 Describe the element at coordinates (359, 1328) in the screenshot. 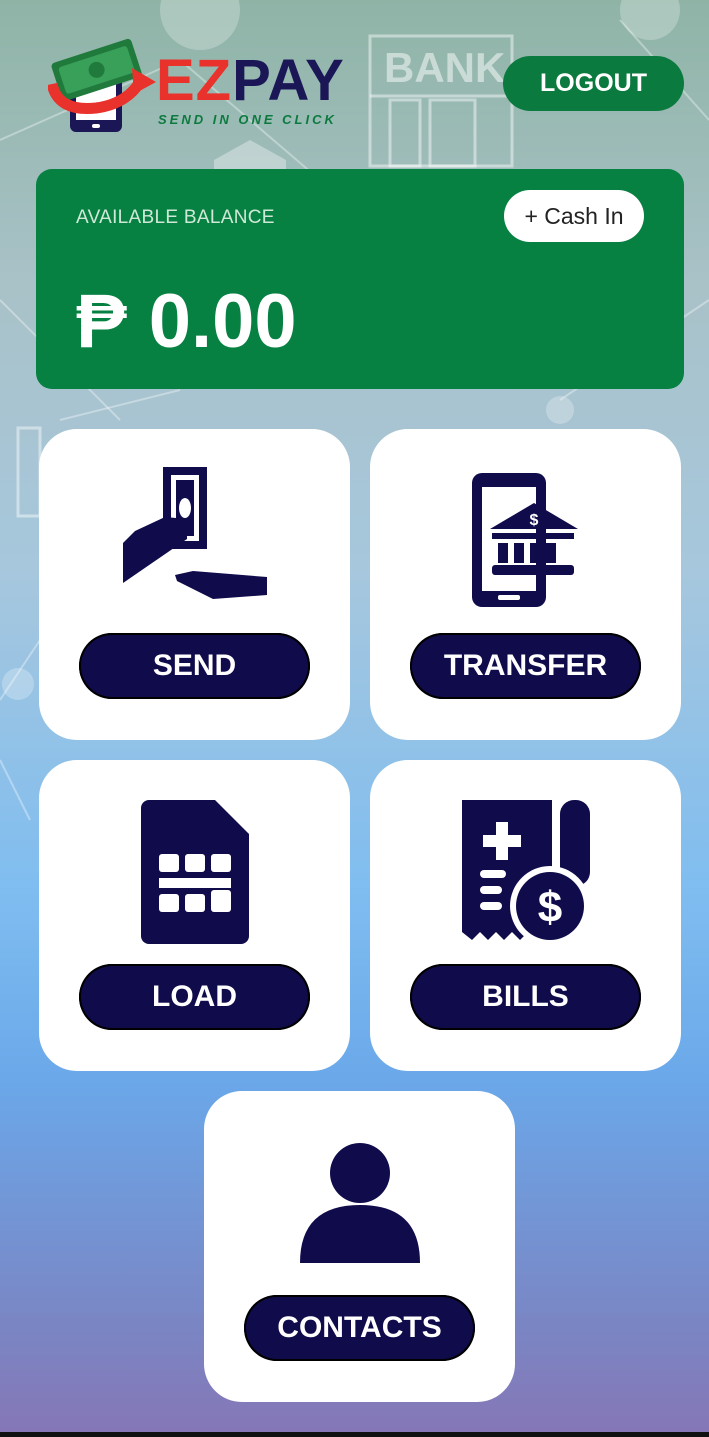

I see `contacts-button: CONTACTS` at that location.